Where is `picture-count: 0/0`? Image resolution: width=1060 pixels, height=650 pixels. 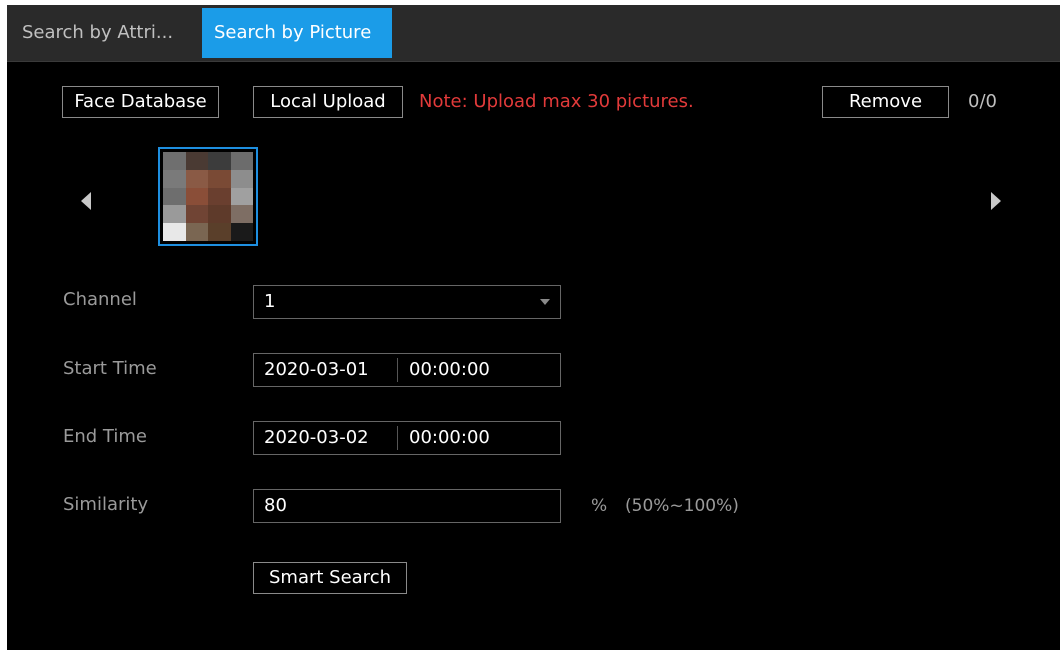
picture-count: 0/0 is located at coordinates (982, 101).